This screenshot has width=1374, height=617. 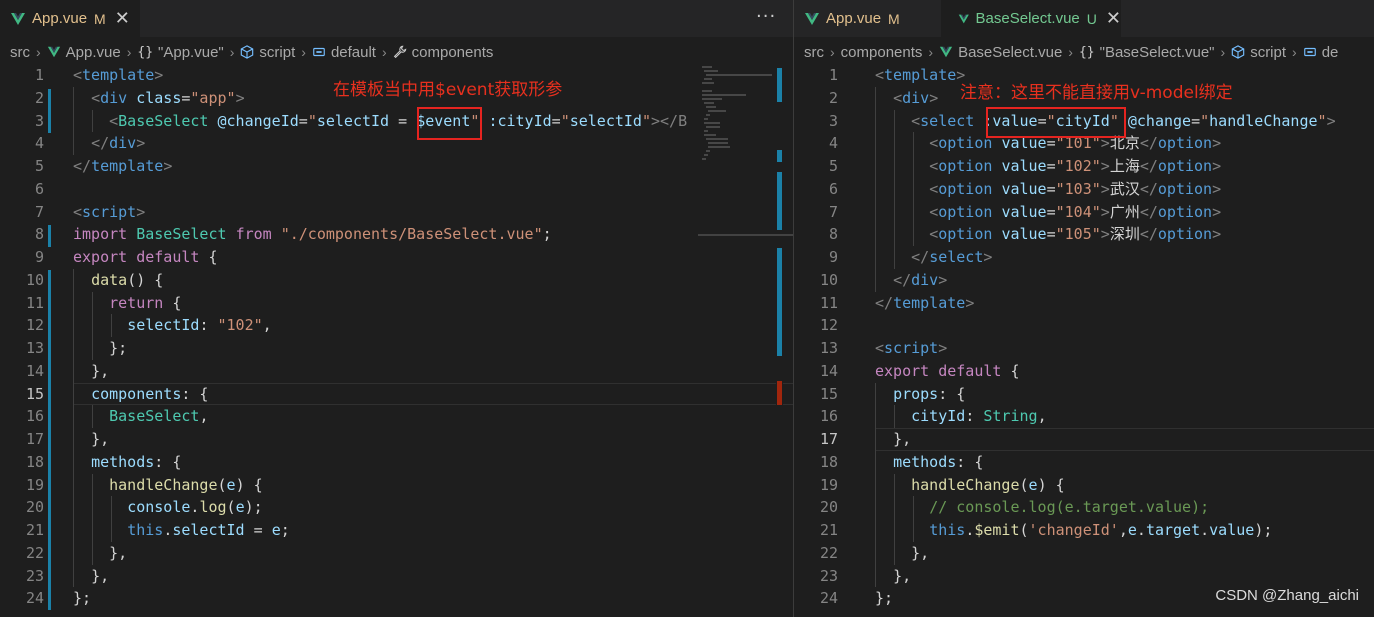 What do you see at coordinates (883, 348) in the screenshot?
I see `code-line: 13 <script>` at bounding box center [883, 348].